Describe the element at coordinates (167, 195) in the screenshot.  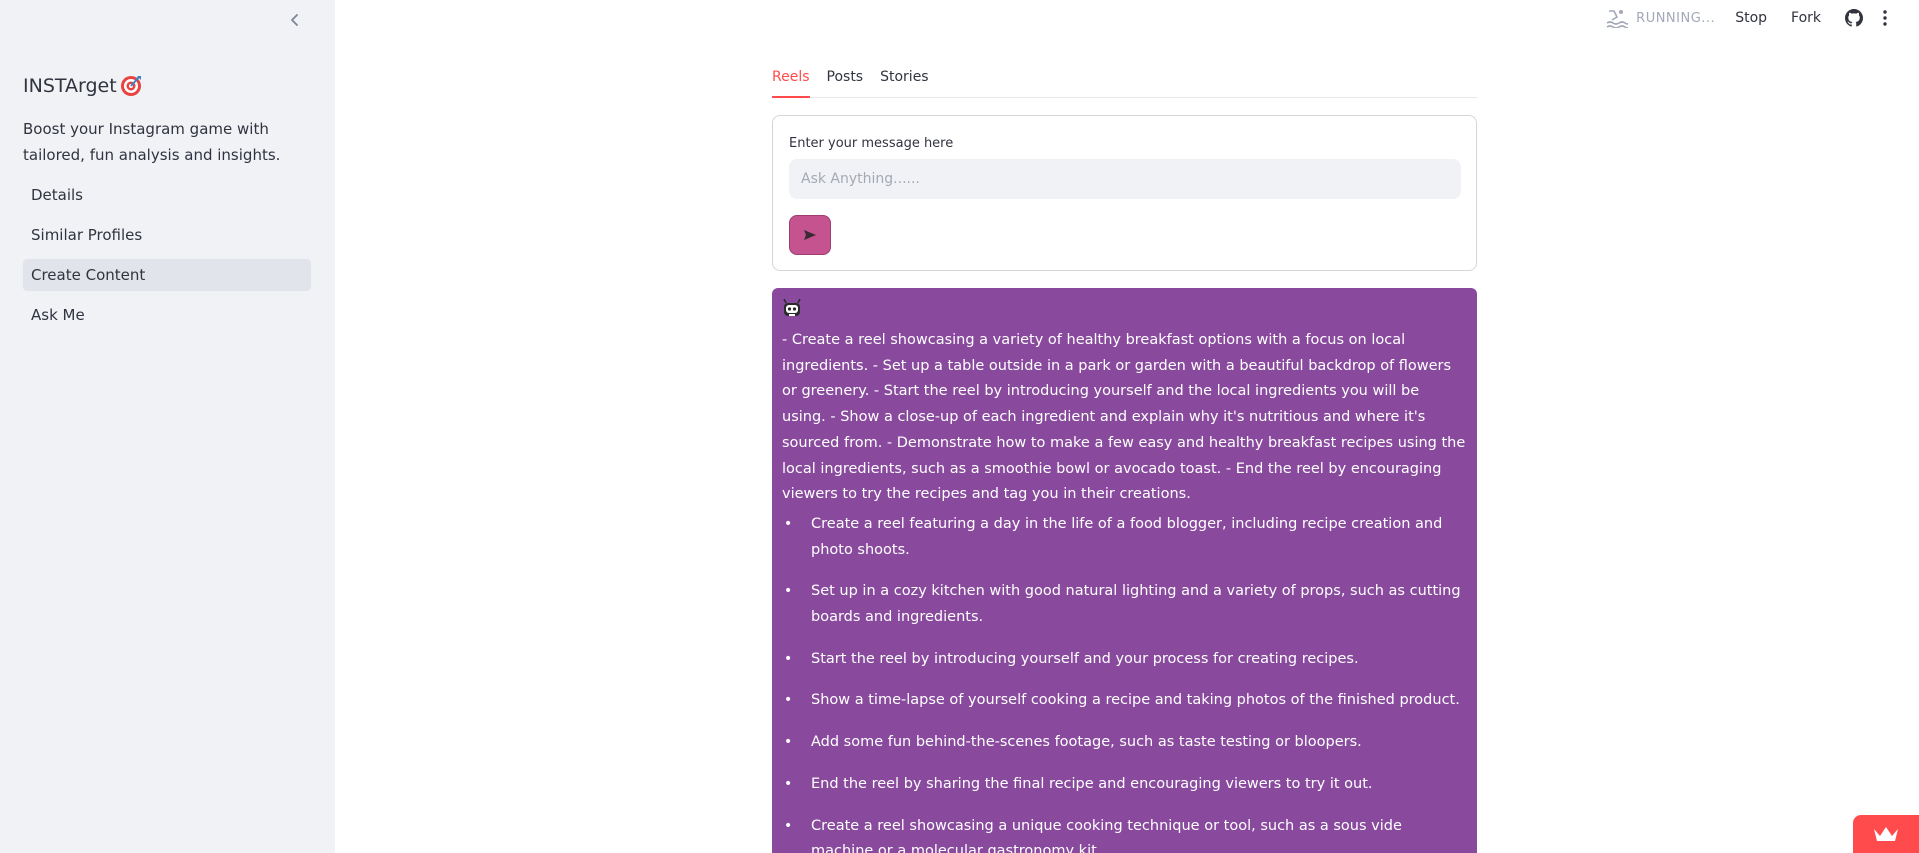
I see `sidebar-item-details: Details` at that location.